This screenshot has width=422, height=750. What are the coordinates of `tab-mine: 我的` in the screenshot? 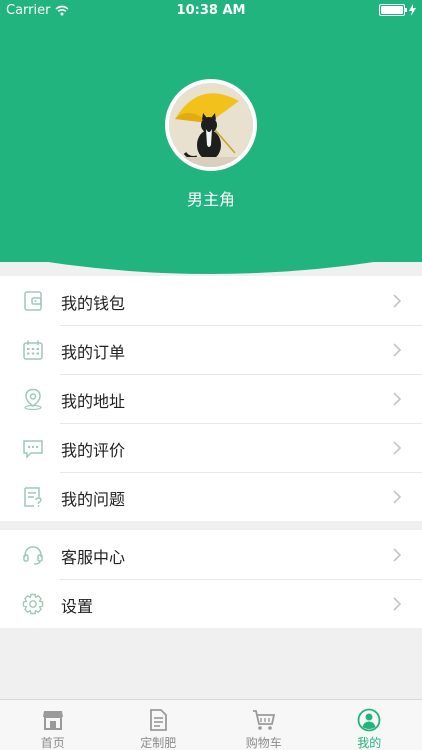 It's located at (369, 725).